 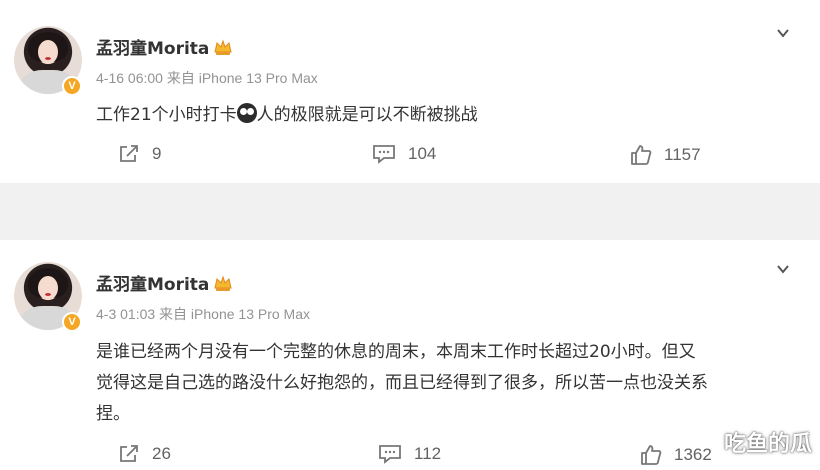 What do you see at coordinates (113, 414) in the screenshot?
I see `content-line: 捏。` at bounding box center [113, 414].